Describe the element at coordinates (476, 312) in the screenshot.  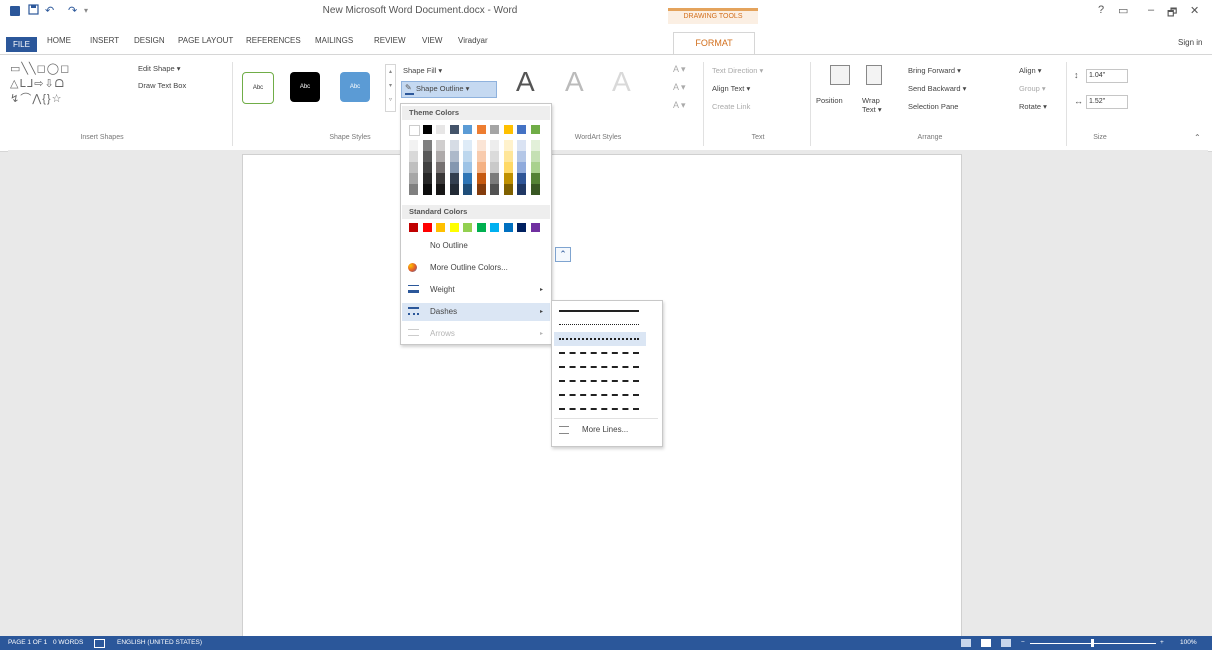
I see `dashes-item: Dashes ▸` at that location.